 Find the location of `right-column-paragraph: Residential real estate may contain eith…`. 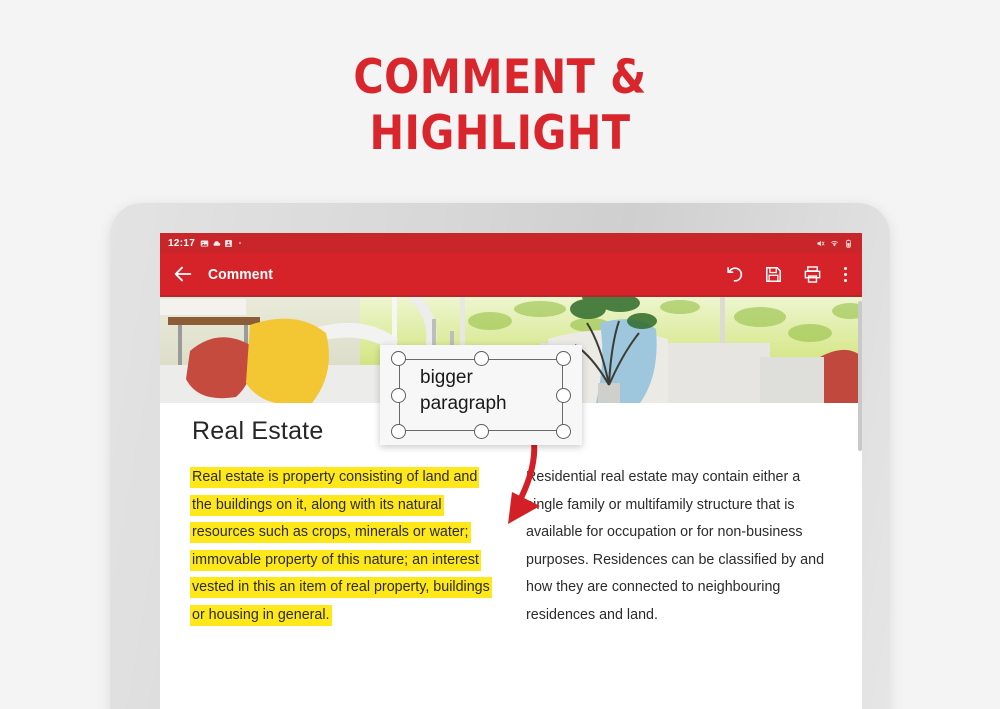

right-column-paragraph: Residential real estate may contain eith… is located at coordinates (675, 546).